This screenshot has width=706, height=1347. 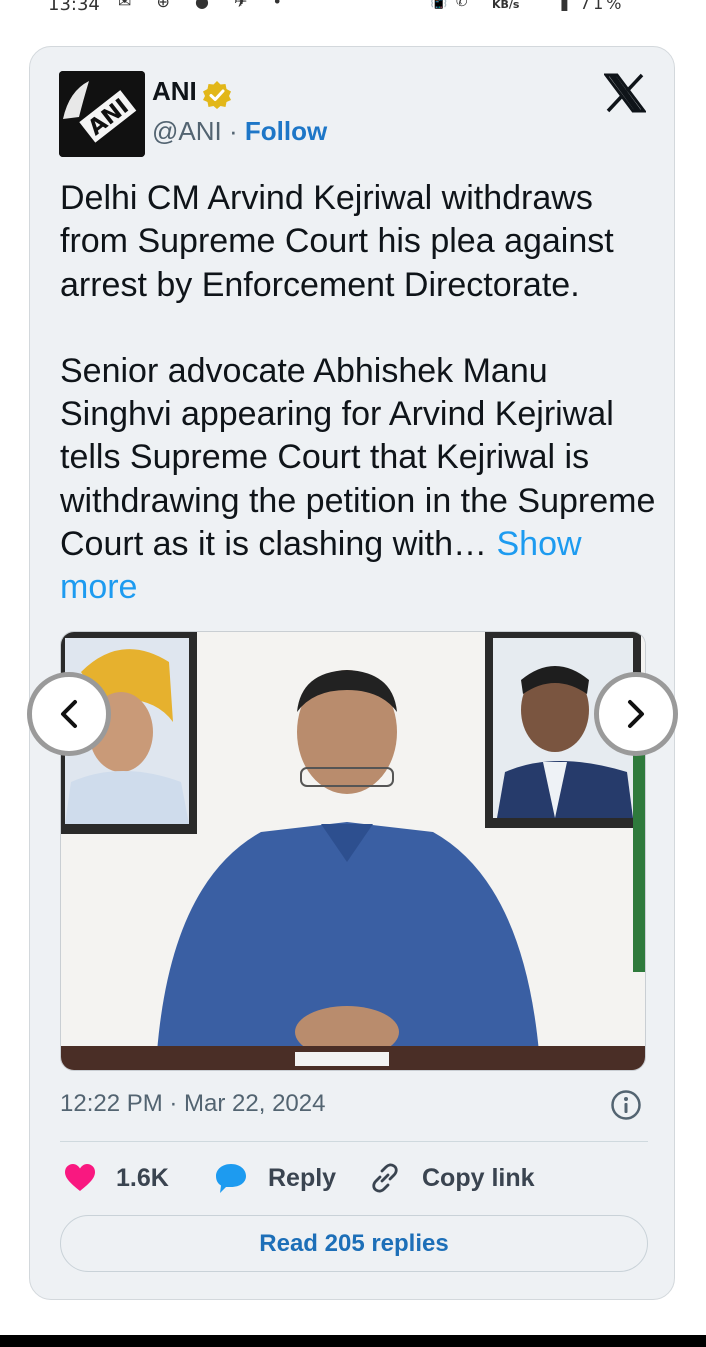 What do you see at coordinates (192, 1104) in the screenshot?
I see `tweet-timestamp: 12:22 PM · Mar 22, 2024` at bounding box center [192, 1104].